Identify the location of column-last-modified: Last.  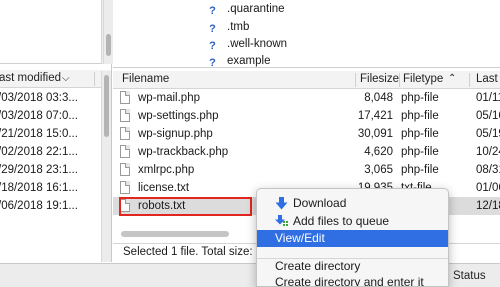
(487, 79).